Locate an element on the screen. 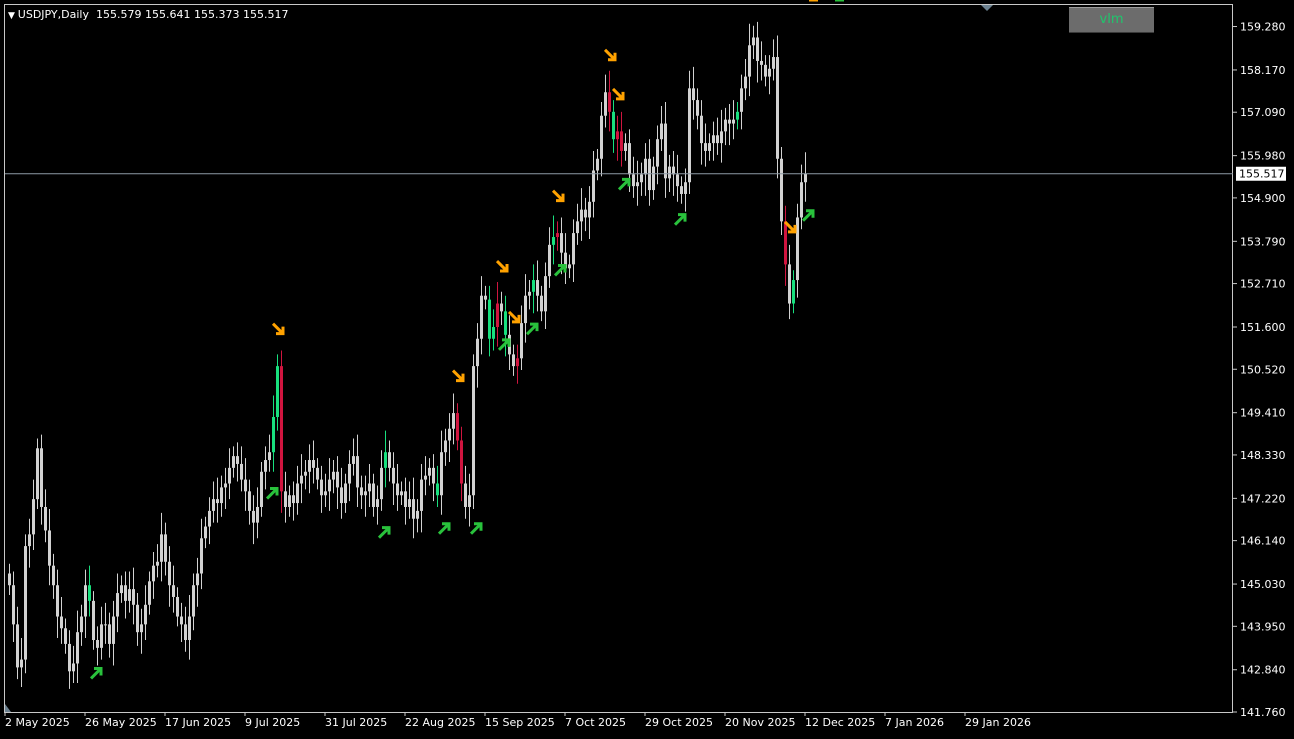  current-price-marker: 155.517 is located at coordinates (1261, 173).